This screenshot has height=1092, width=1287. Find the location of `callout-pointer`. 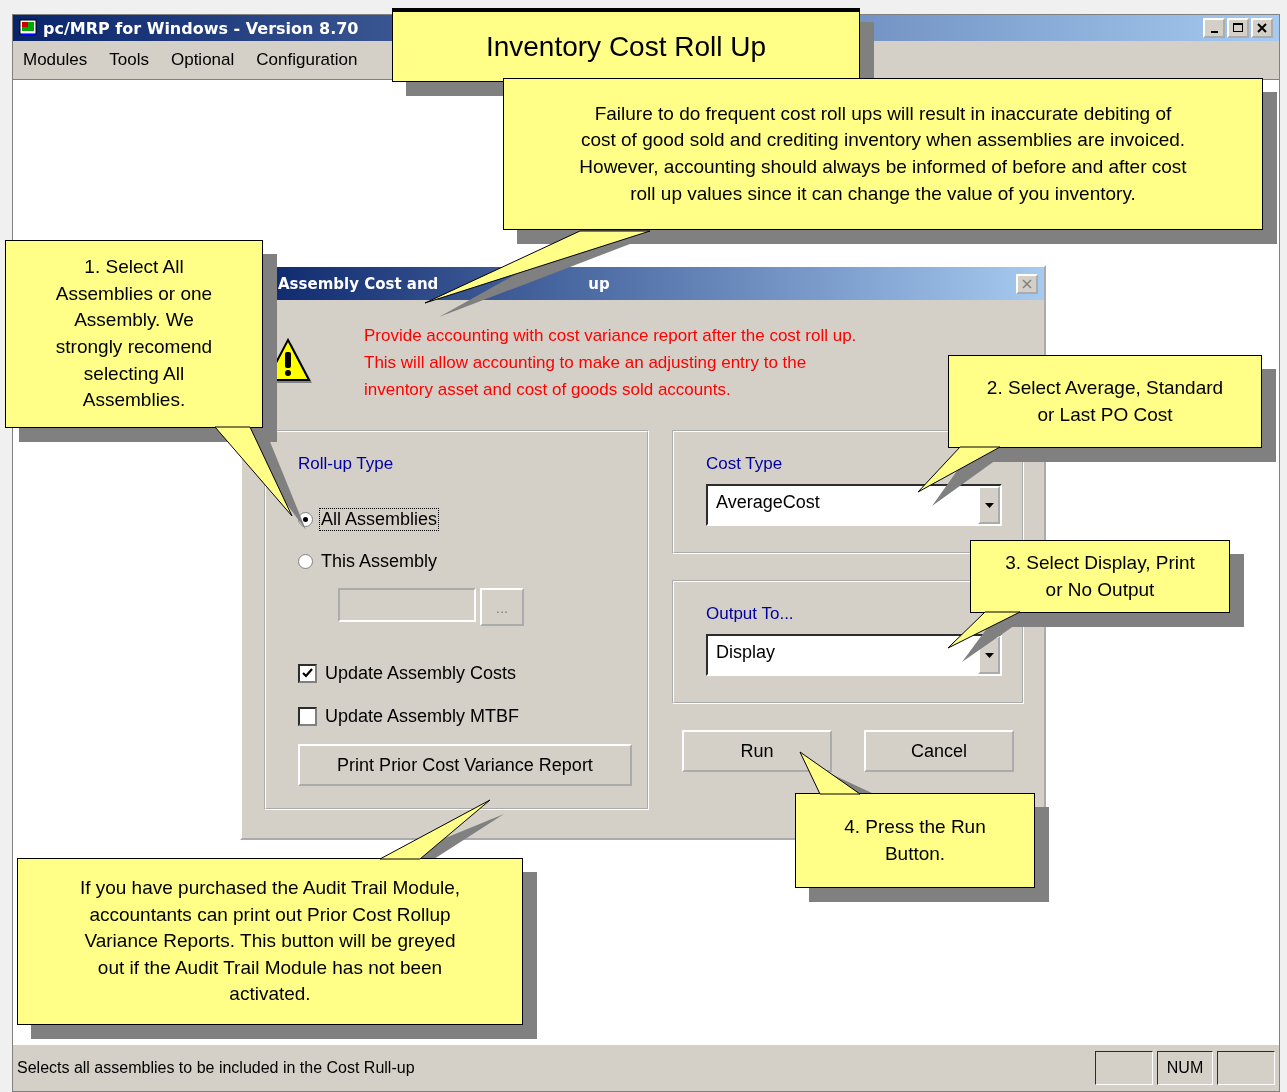

callout-pointer is located at coordinates (830, 773).